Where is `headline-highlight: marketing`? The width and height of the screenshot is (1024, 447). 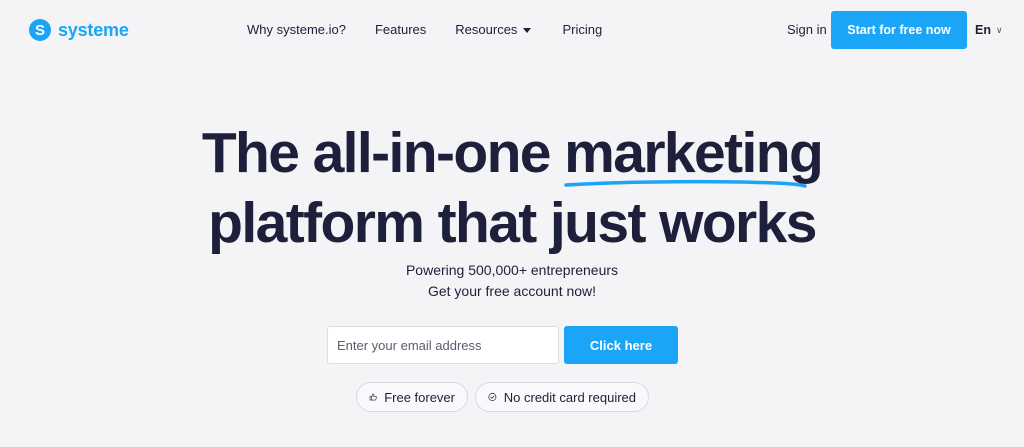
headline-highlight: marketing is located at coordinates (694, 153).